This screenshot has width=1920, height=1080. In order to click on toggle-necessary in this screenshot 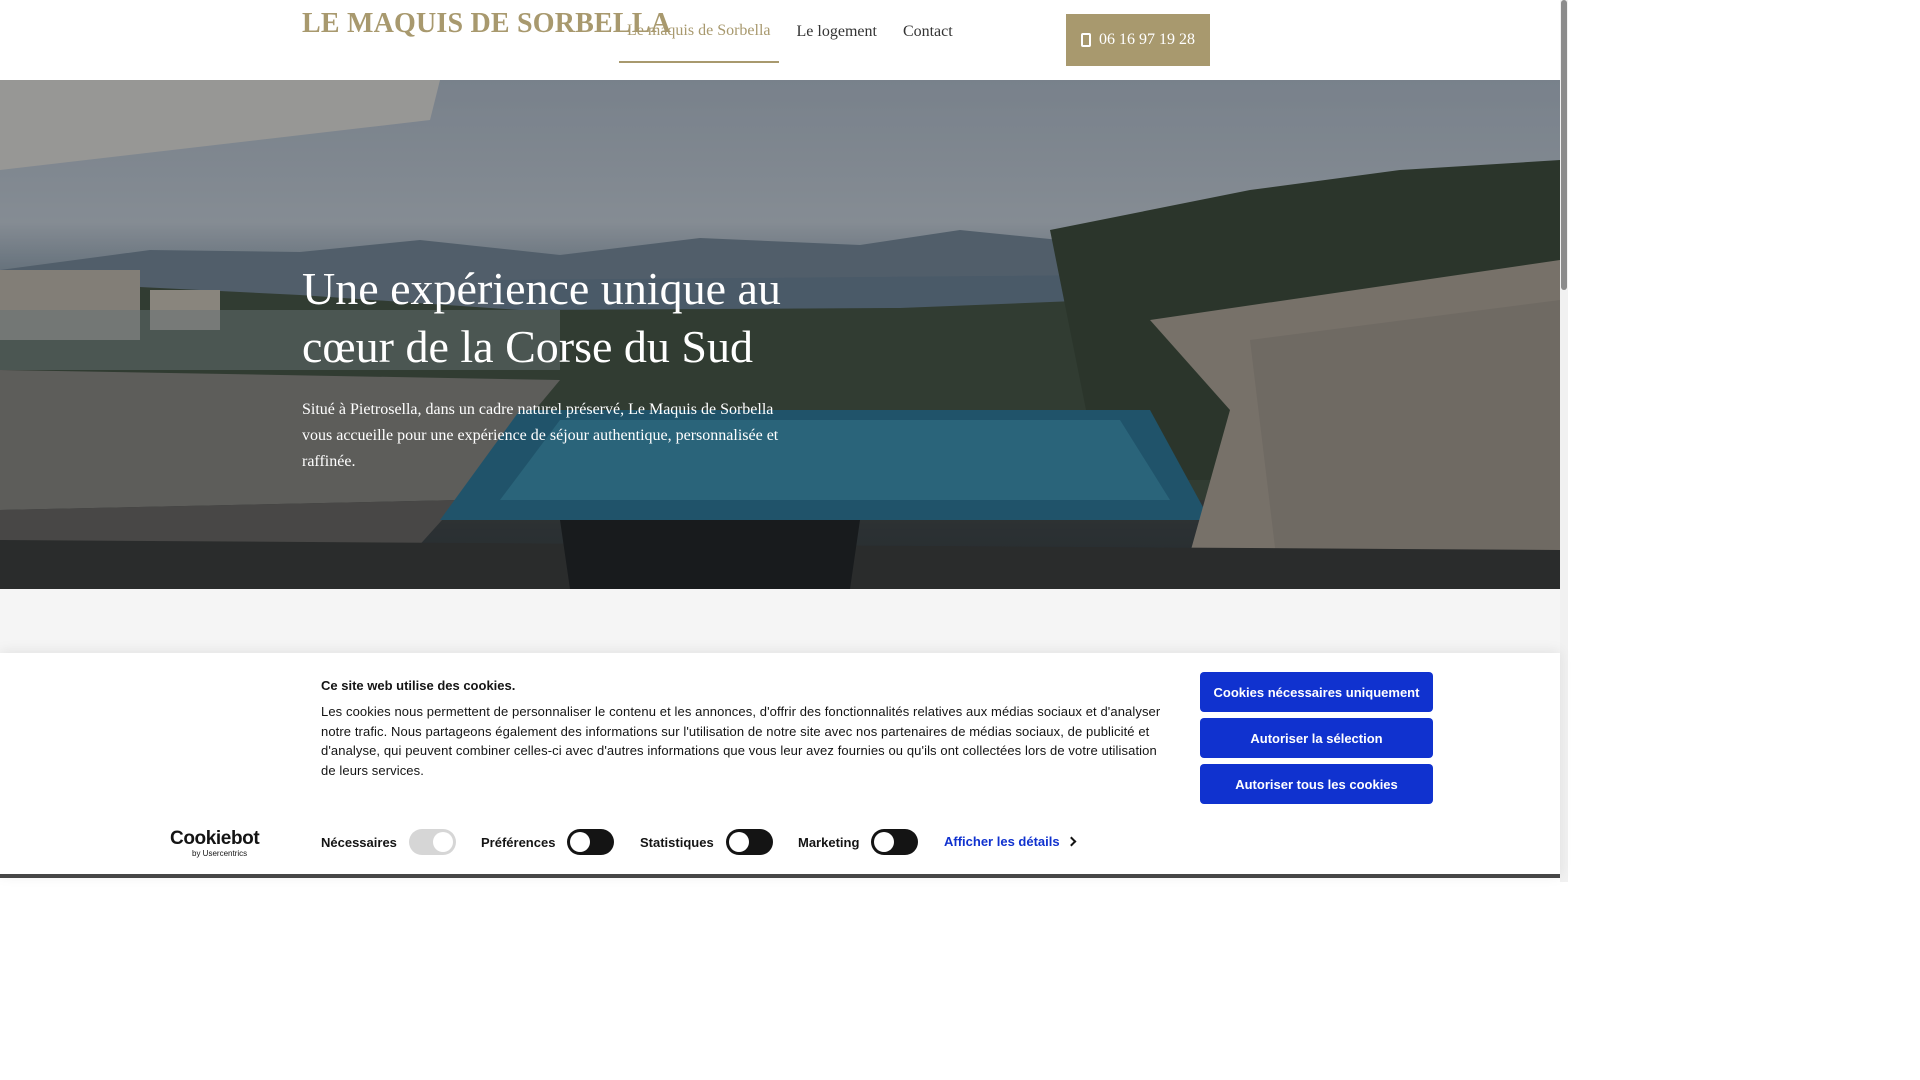, I will do `click(432, 842)`.